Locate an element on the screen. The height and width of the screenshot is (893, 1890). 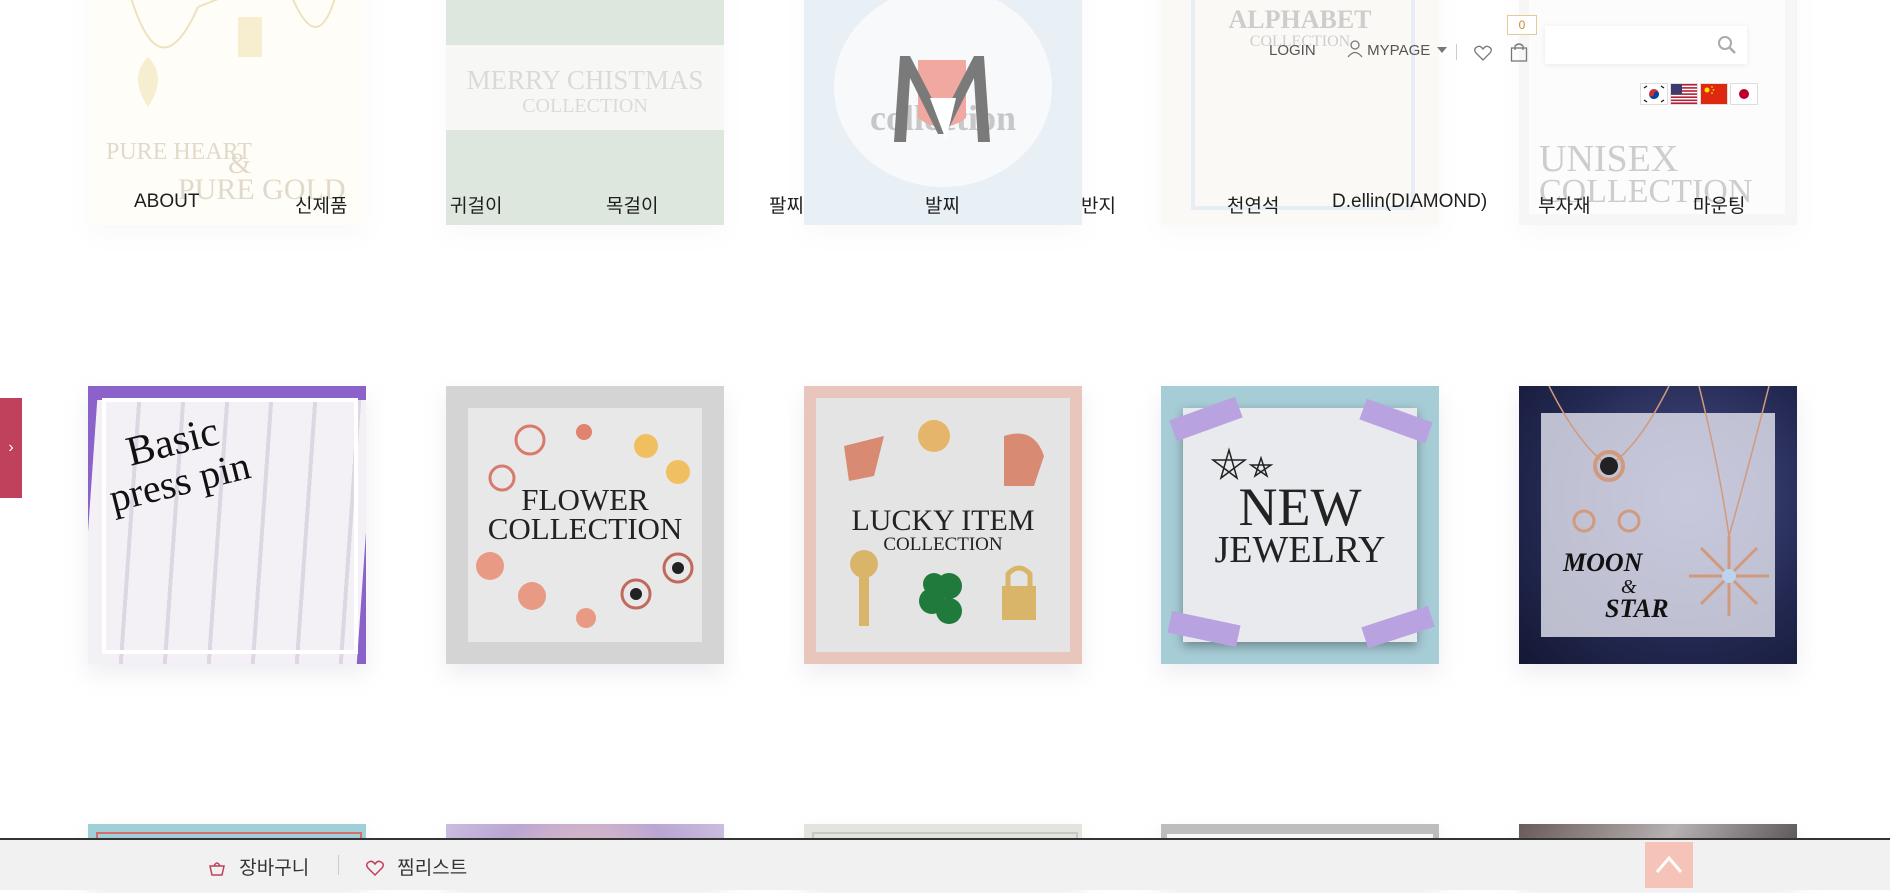
tile-caption-line-1: MOON is located at coordinates (1603, 562).